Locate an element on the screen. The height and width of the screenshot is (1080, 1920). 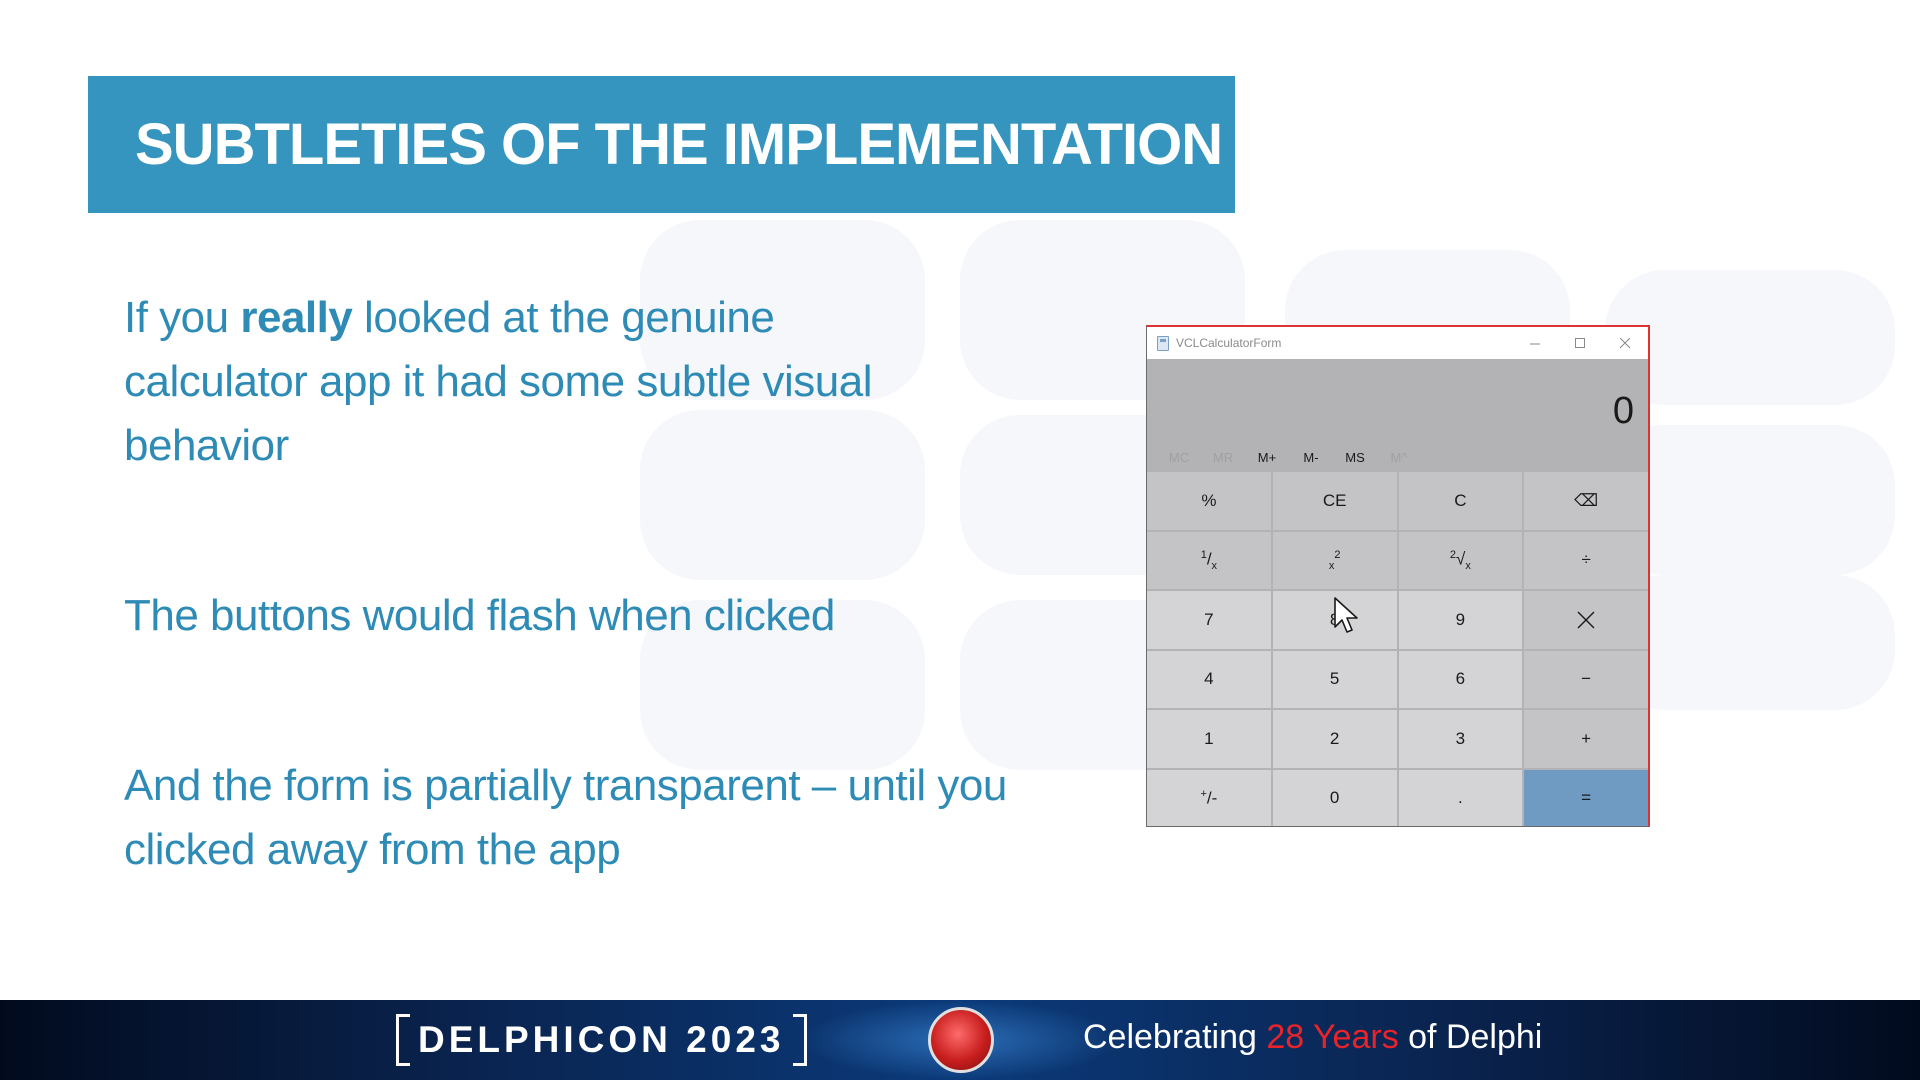
backspace-button: ⌫ is located at coordinates (1586, 501).